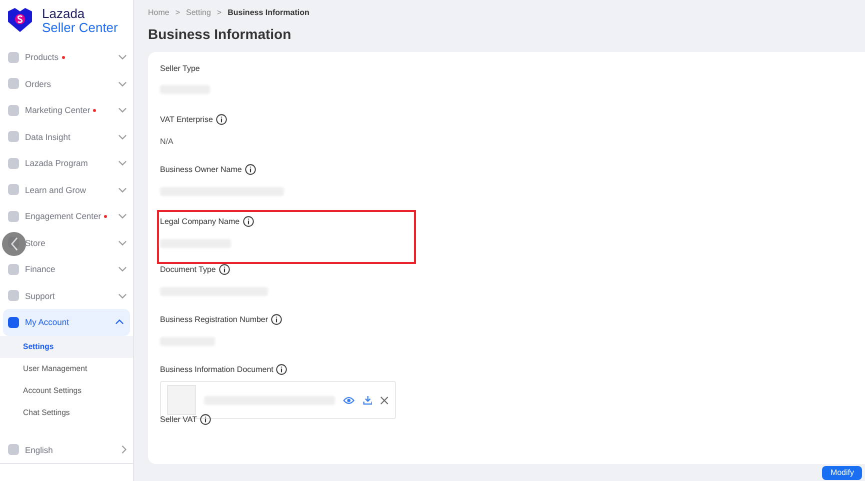 This screenshot has width=865, height=481. Describe the element at coordinates (200, 221) in the screenshot. I see `field-label: Legal Company Name` at that location.